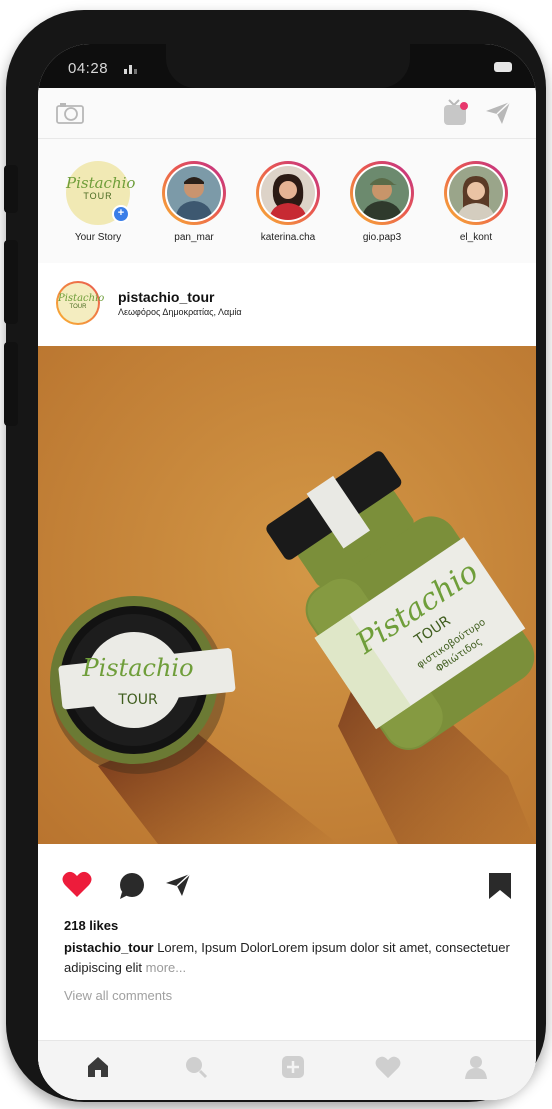 The height and width of the screenshot is (1109, 552). I want to click on story-katerina-cha: katerina.cha, so click(288, 202).